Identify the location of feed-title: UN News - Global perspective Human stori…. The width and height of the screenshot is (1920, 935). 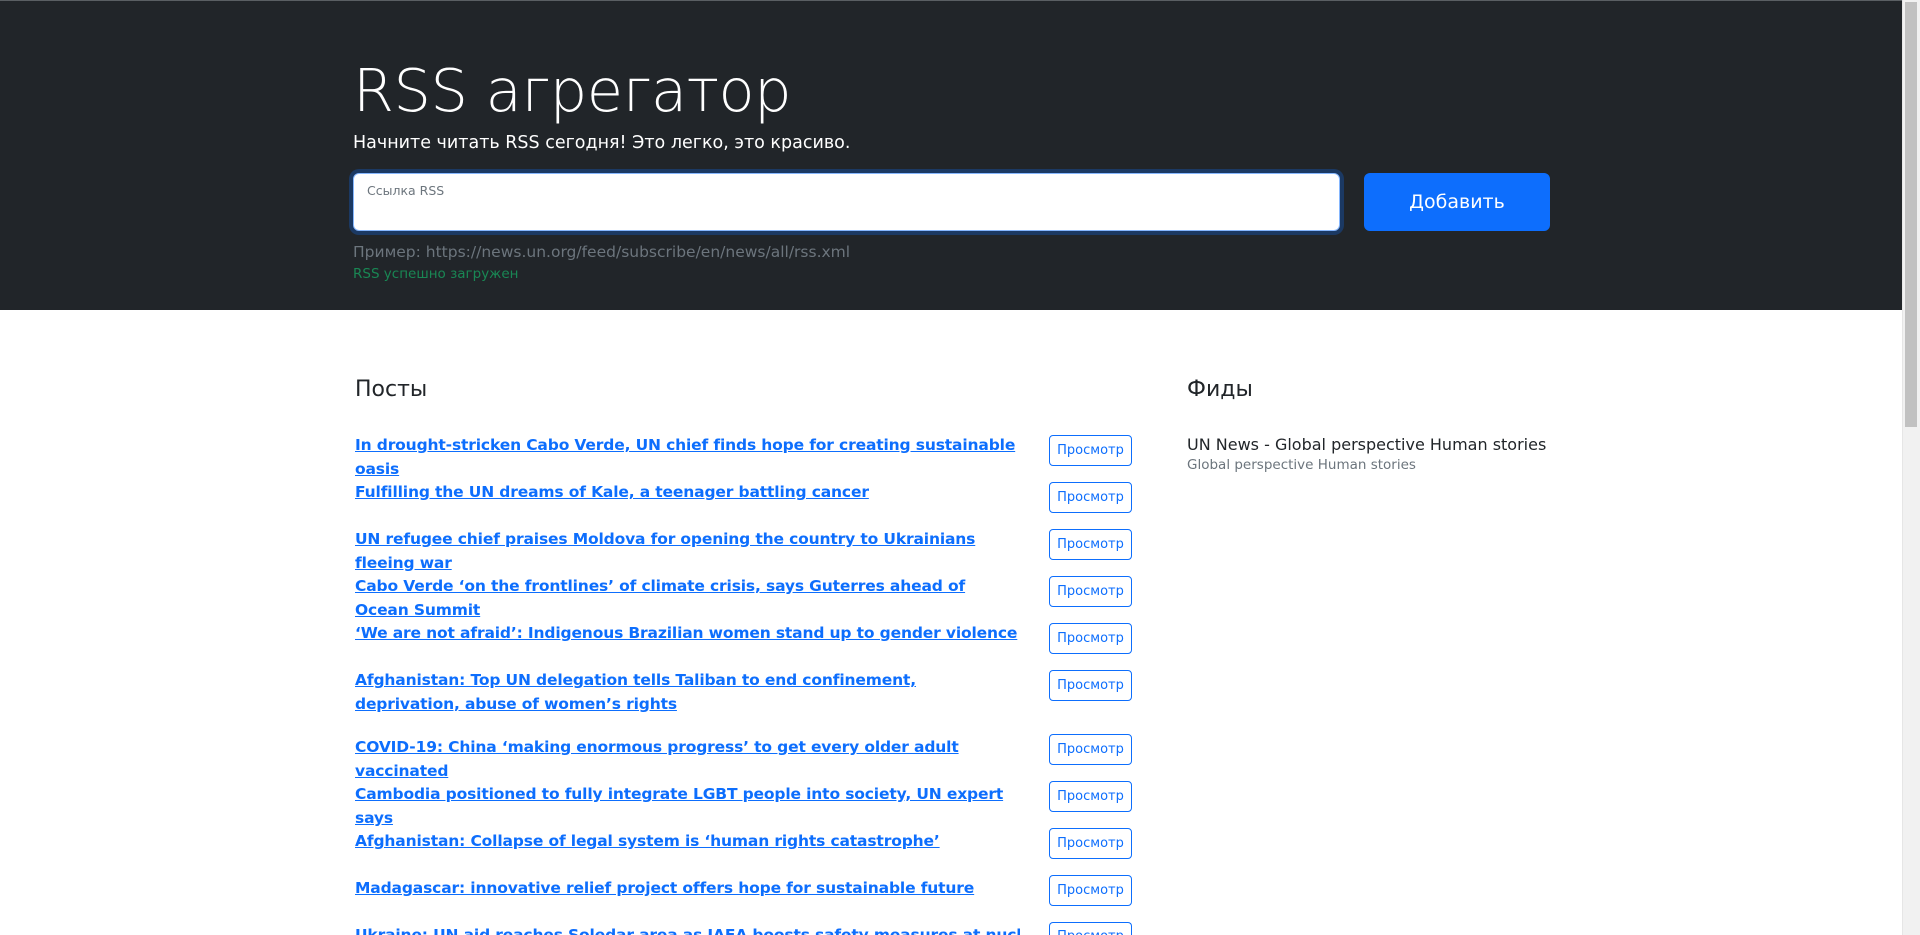
(1367, 444).